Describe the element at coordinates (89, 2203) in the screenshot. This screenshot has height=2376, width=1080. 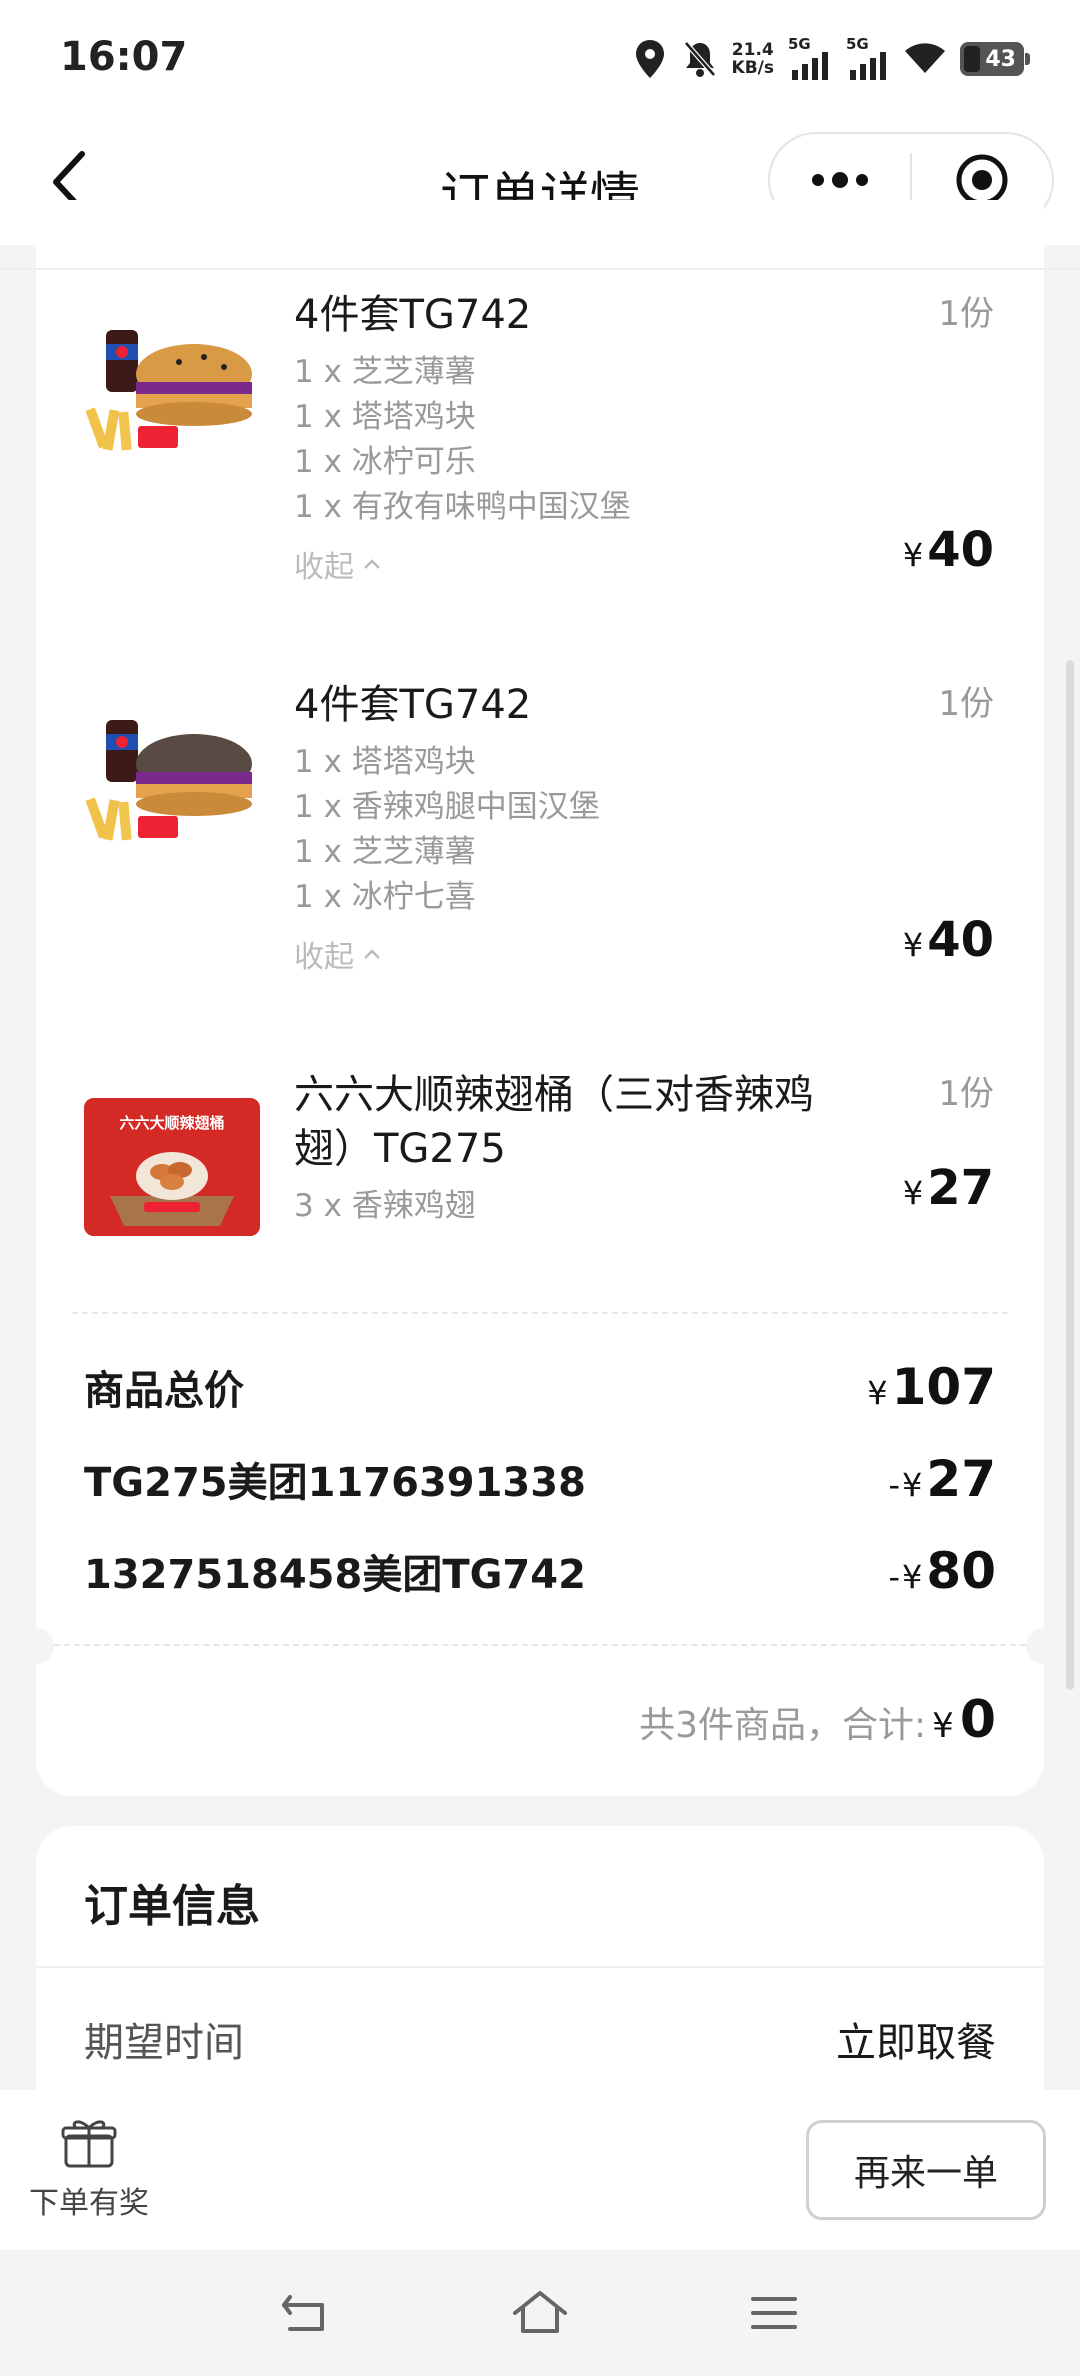
I see `reward-label: 下单有奖` at that location.